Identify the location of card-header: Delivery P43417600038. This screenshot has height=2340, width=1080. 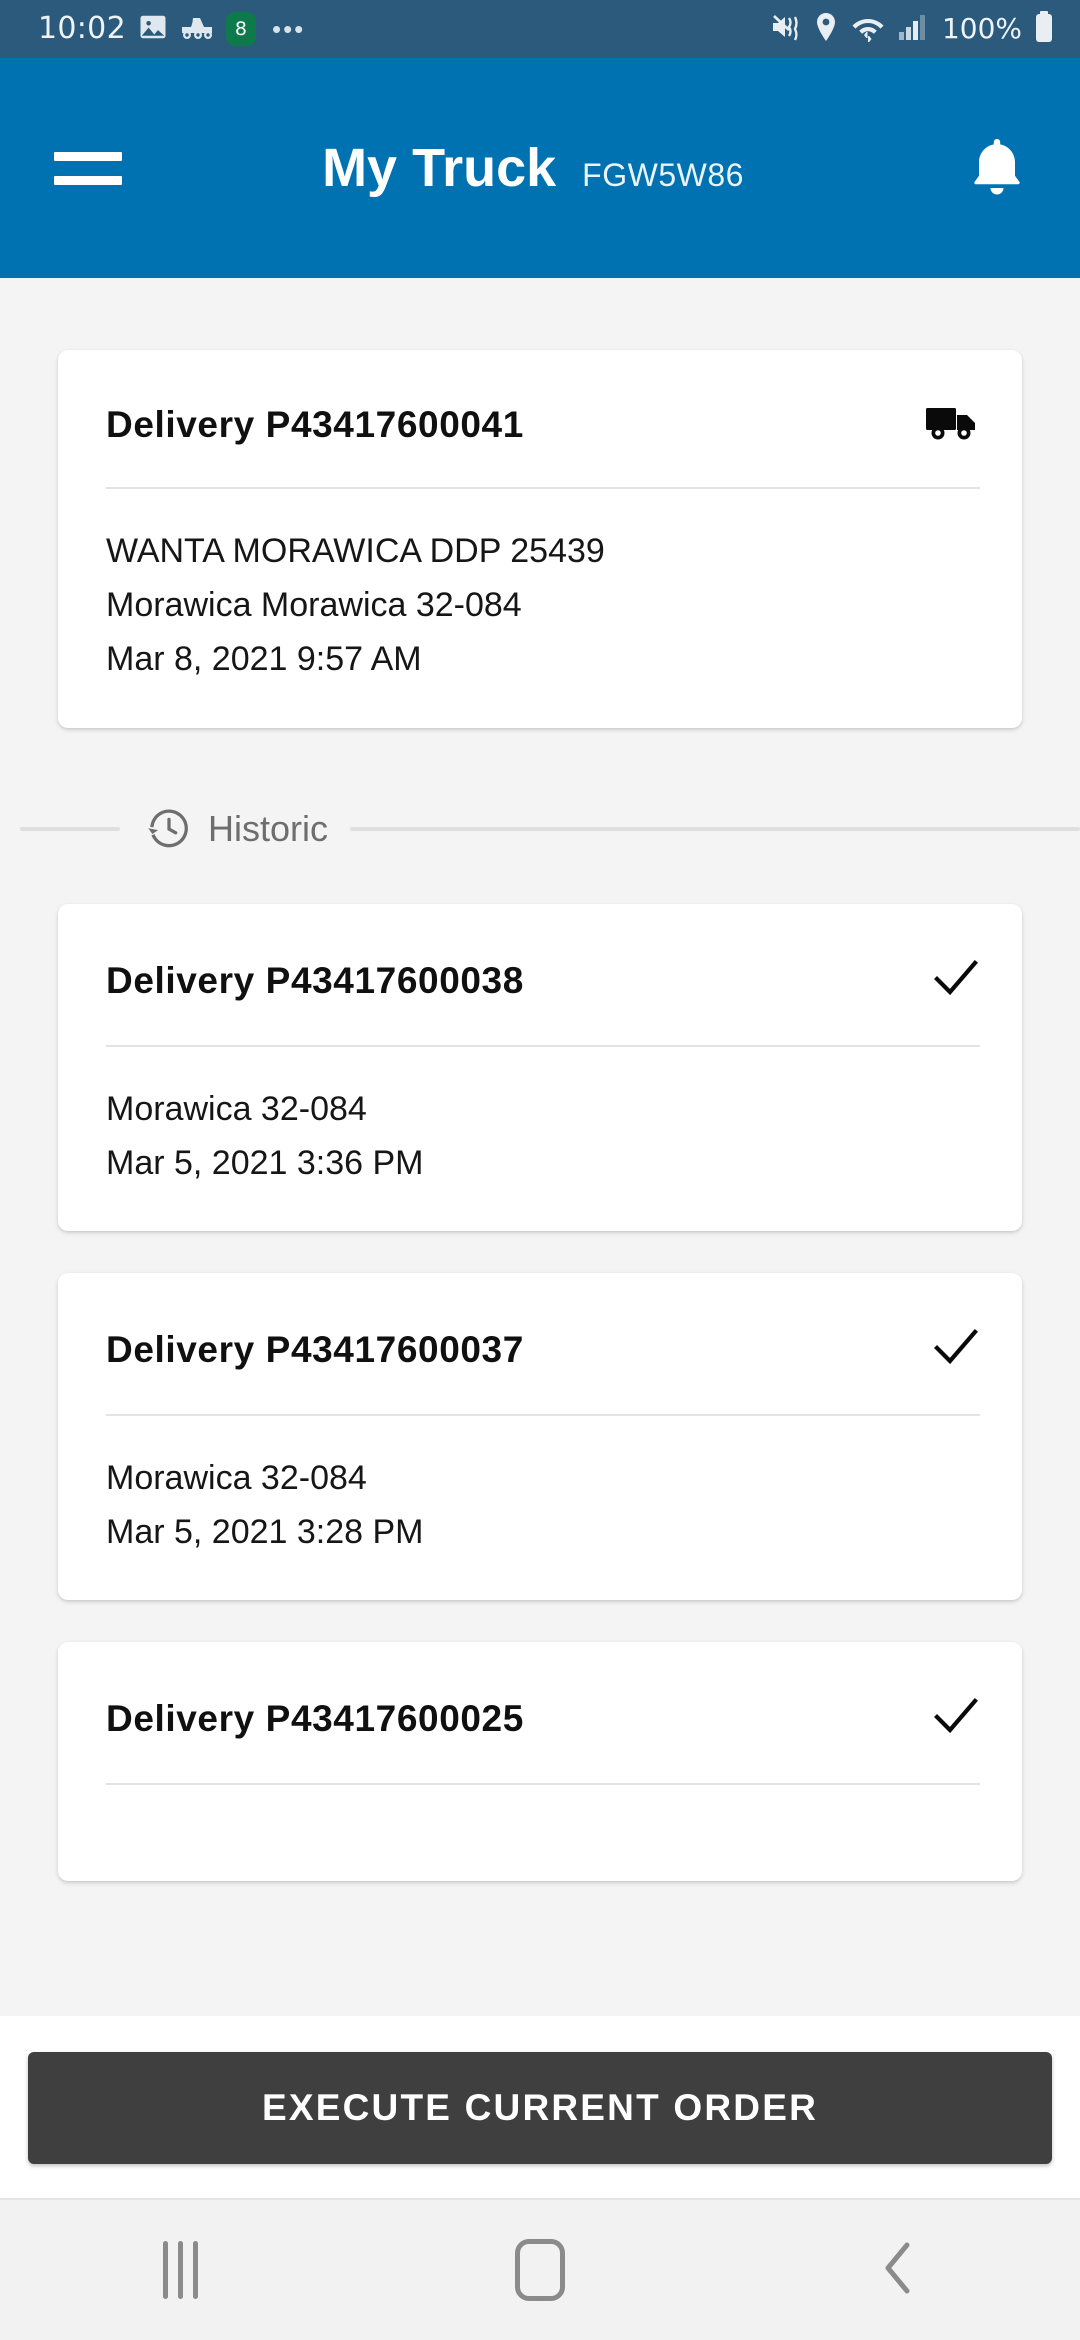
(540, 974).